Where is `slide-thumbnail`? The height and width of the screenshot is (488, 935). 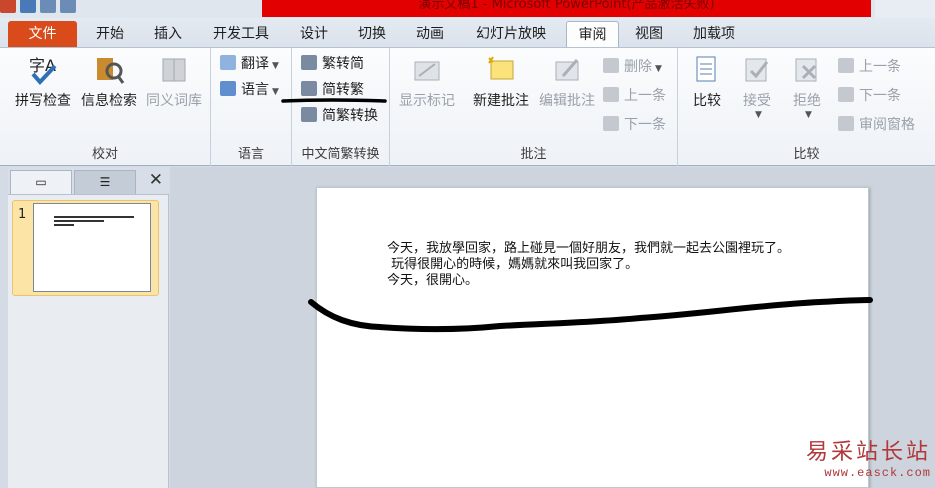 slide-thumbnail is located at coordinates (92, 247).